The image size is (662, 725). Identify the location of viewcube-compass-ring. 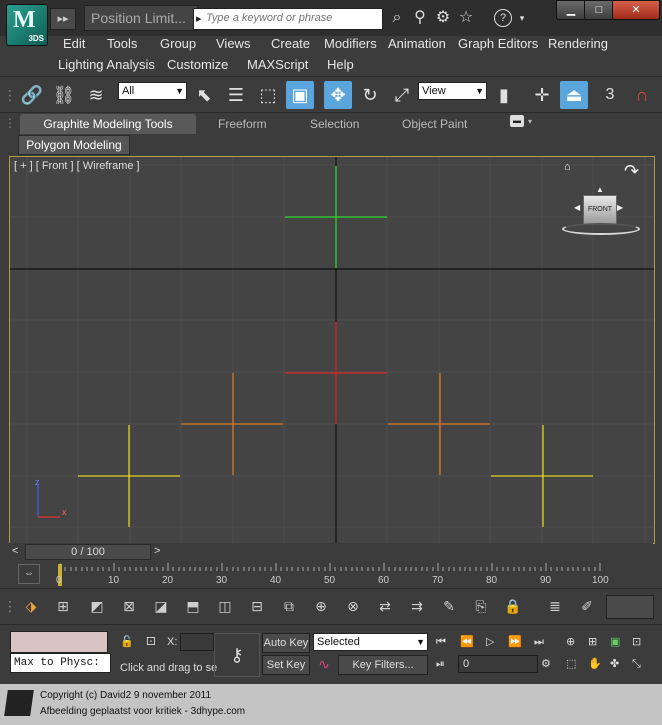
(601, 229).